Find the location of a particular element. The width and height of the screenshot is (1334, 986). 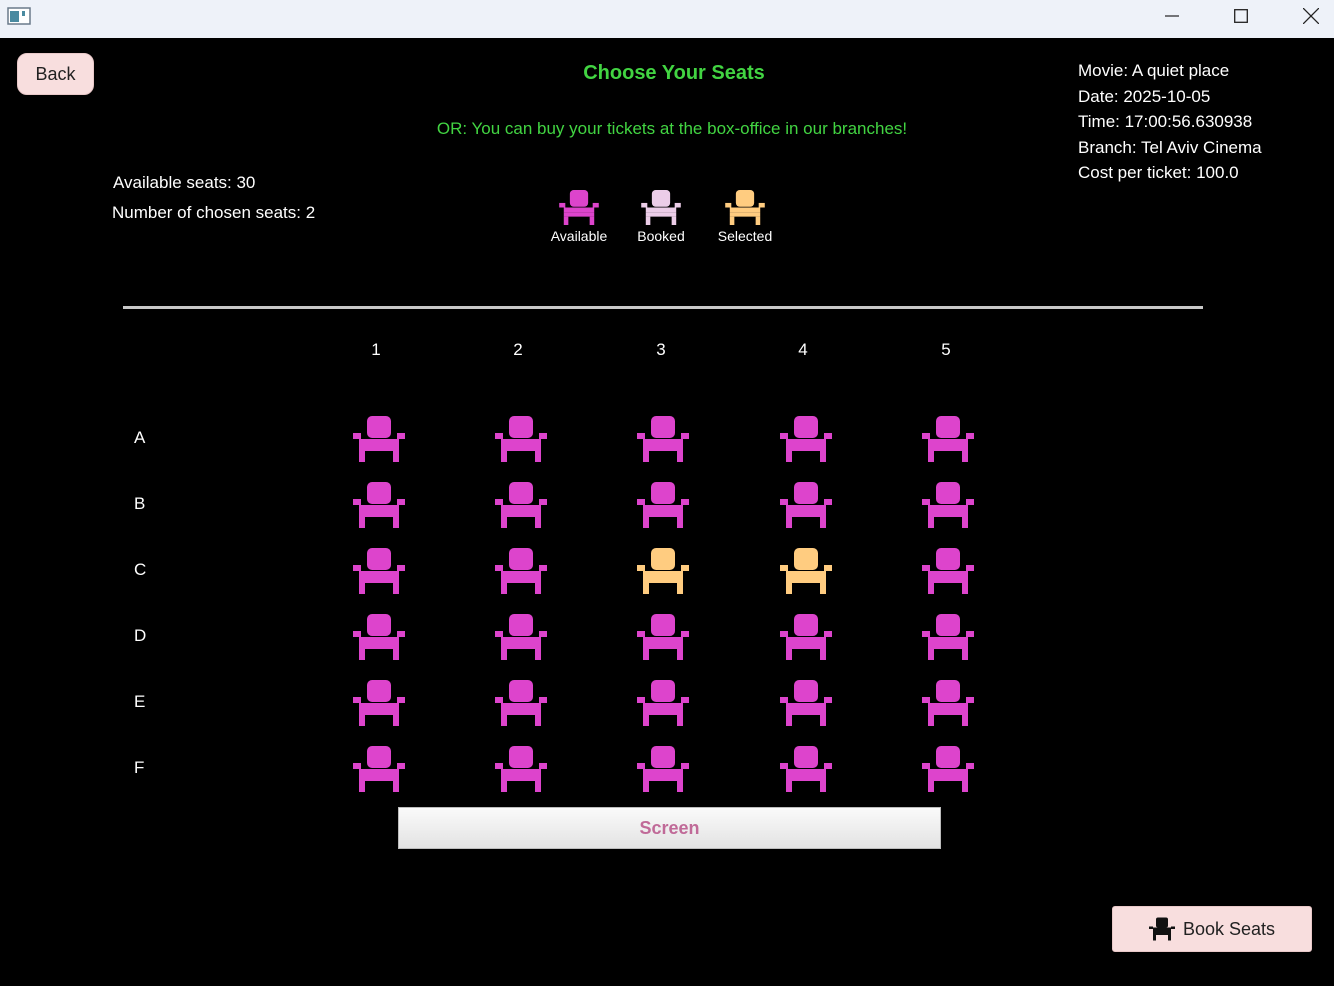

seat-D1 is located at coordinates (379, 637).